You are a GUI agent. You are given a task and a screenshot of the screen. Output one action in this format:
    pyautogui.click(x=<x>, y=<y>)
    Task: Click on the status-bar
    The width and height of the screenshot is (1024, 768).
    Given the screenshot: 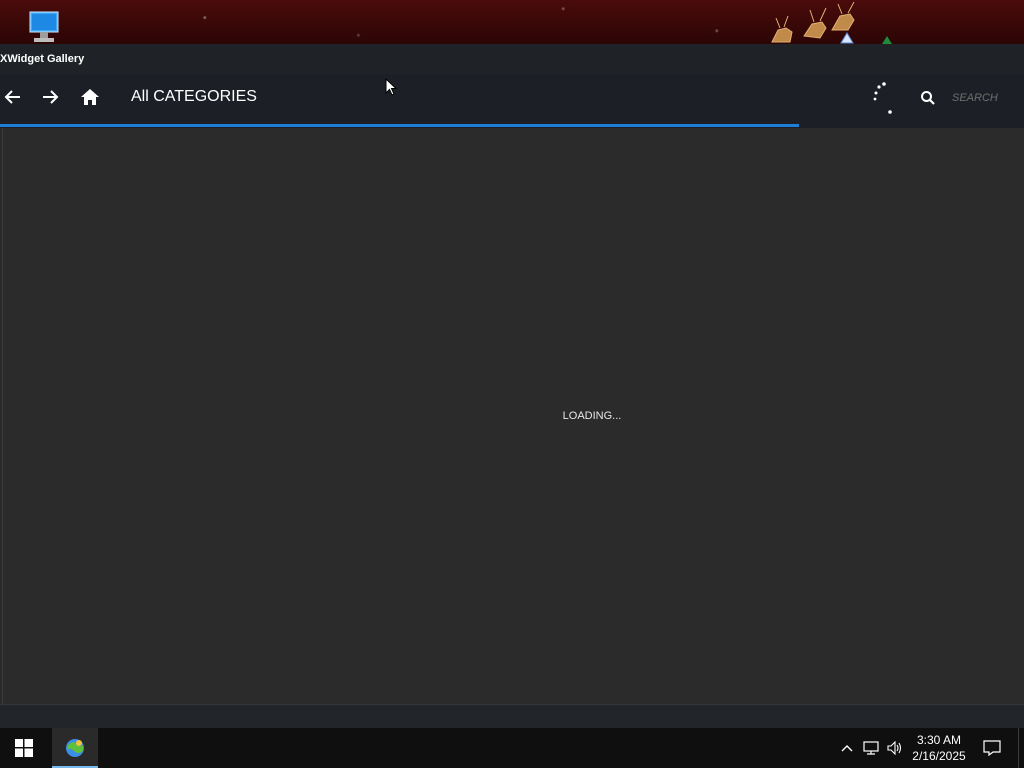 What is the action you would take?
    pyautogui.click(x=512, y=716)
    